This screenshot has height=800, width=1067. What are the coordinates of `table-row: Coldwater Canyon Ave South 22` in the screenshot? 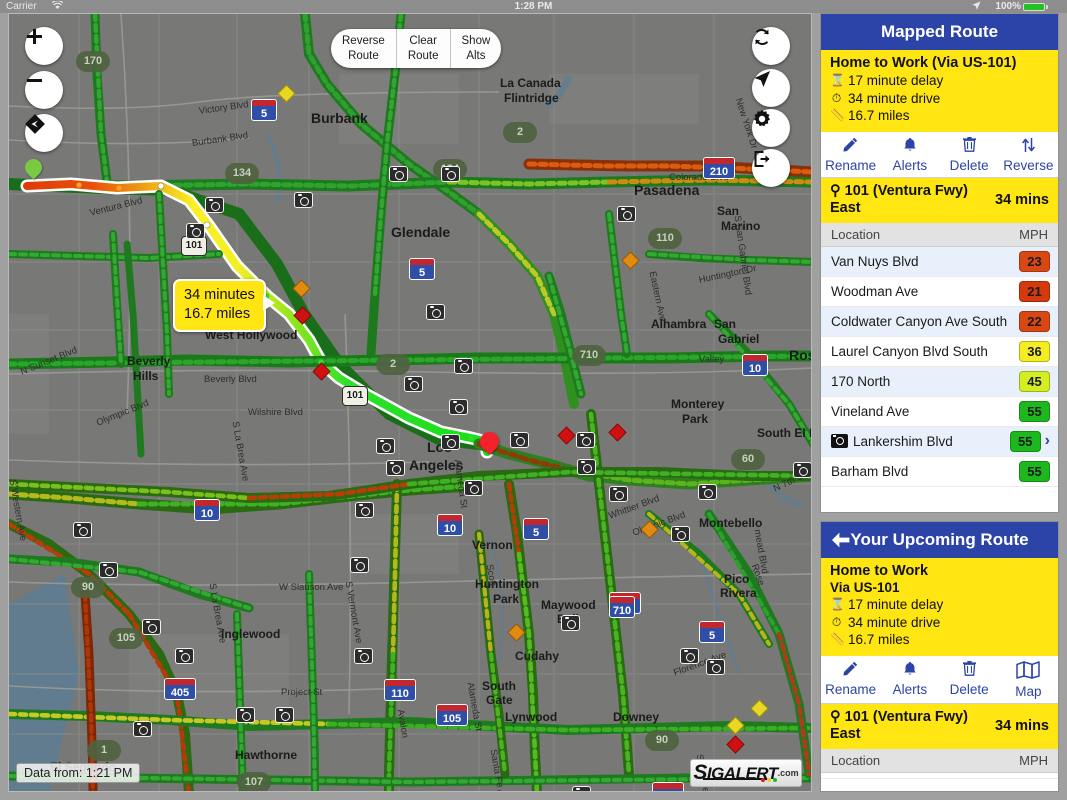 It's located at (939, 321).